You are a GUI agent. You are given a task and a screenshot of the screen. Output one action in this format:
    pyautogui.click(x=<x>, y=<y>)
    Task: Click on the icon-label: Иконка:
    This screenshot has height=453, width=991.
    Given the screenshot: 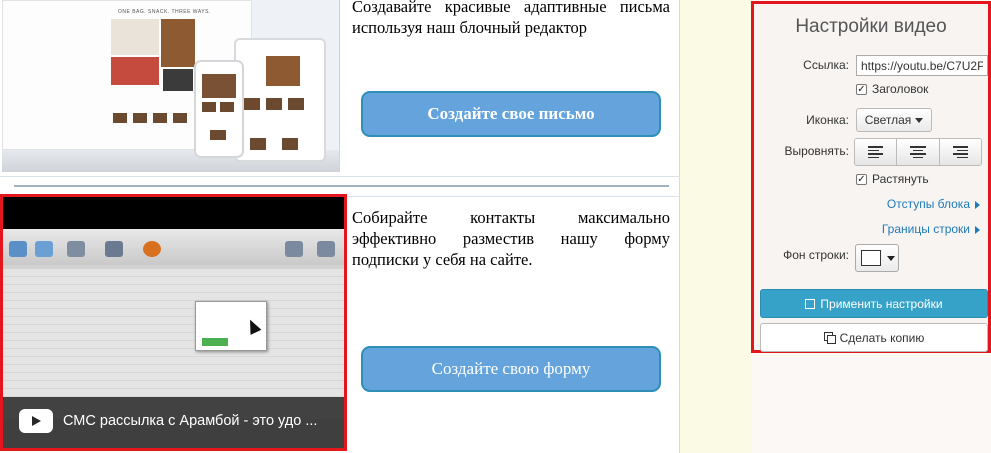 What is the action you would take?
    pyautogui.click(x=827, y=120)
    